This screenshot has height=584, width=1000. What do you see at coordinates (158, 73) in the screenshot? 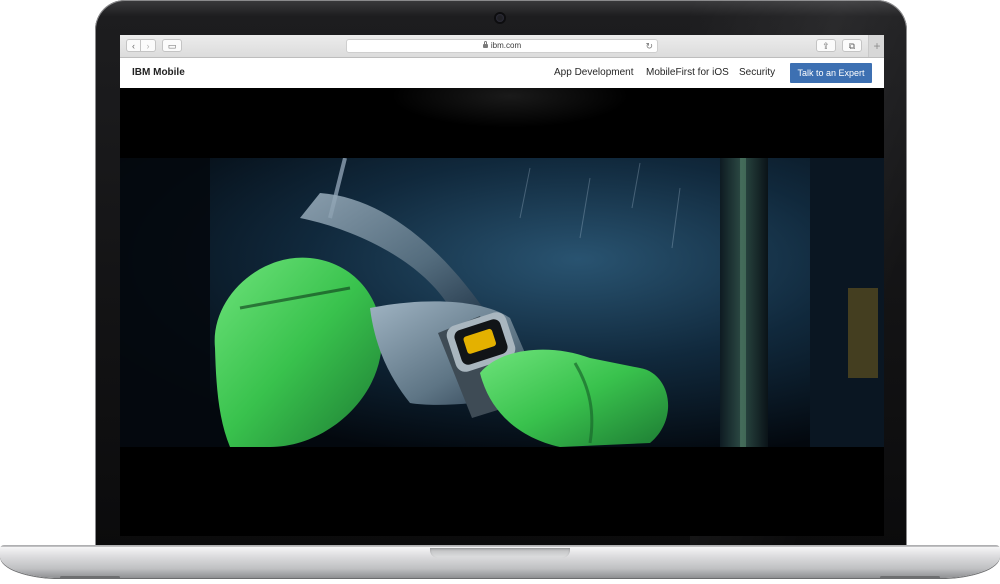
I see `brand-logo-text: IBM Mobile` at bounding box center [158, 73].